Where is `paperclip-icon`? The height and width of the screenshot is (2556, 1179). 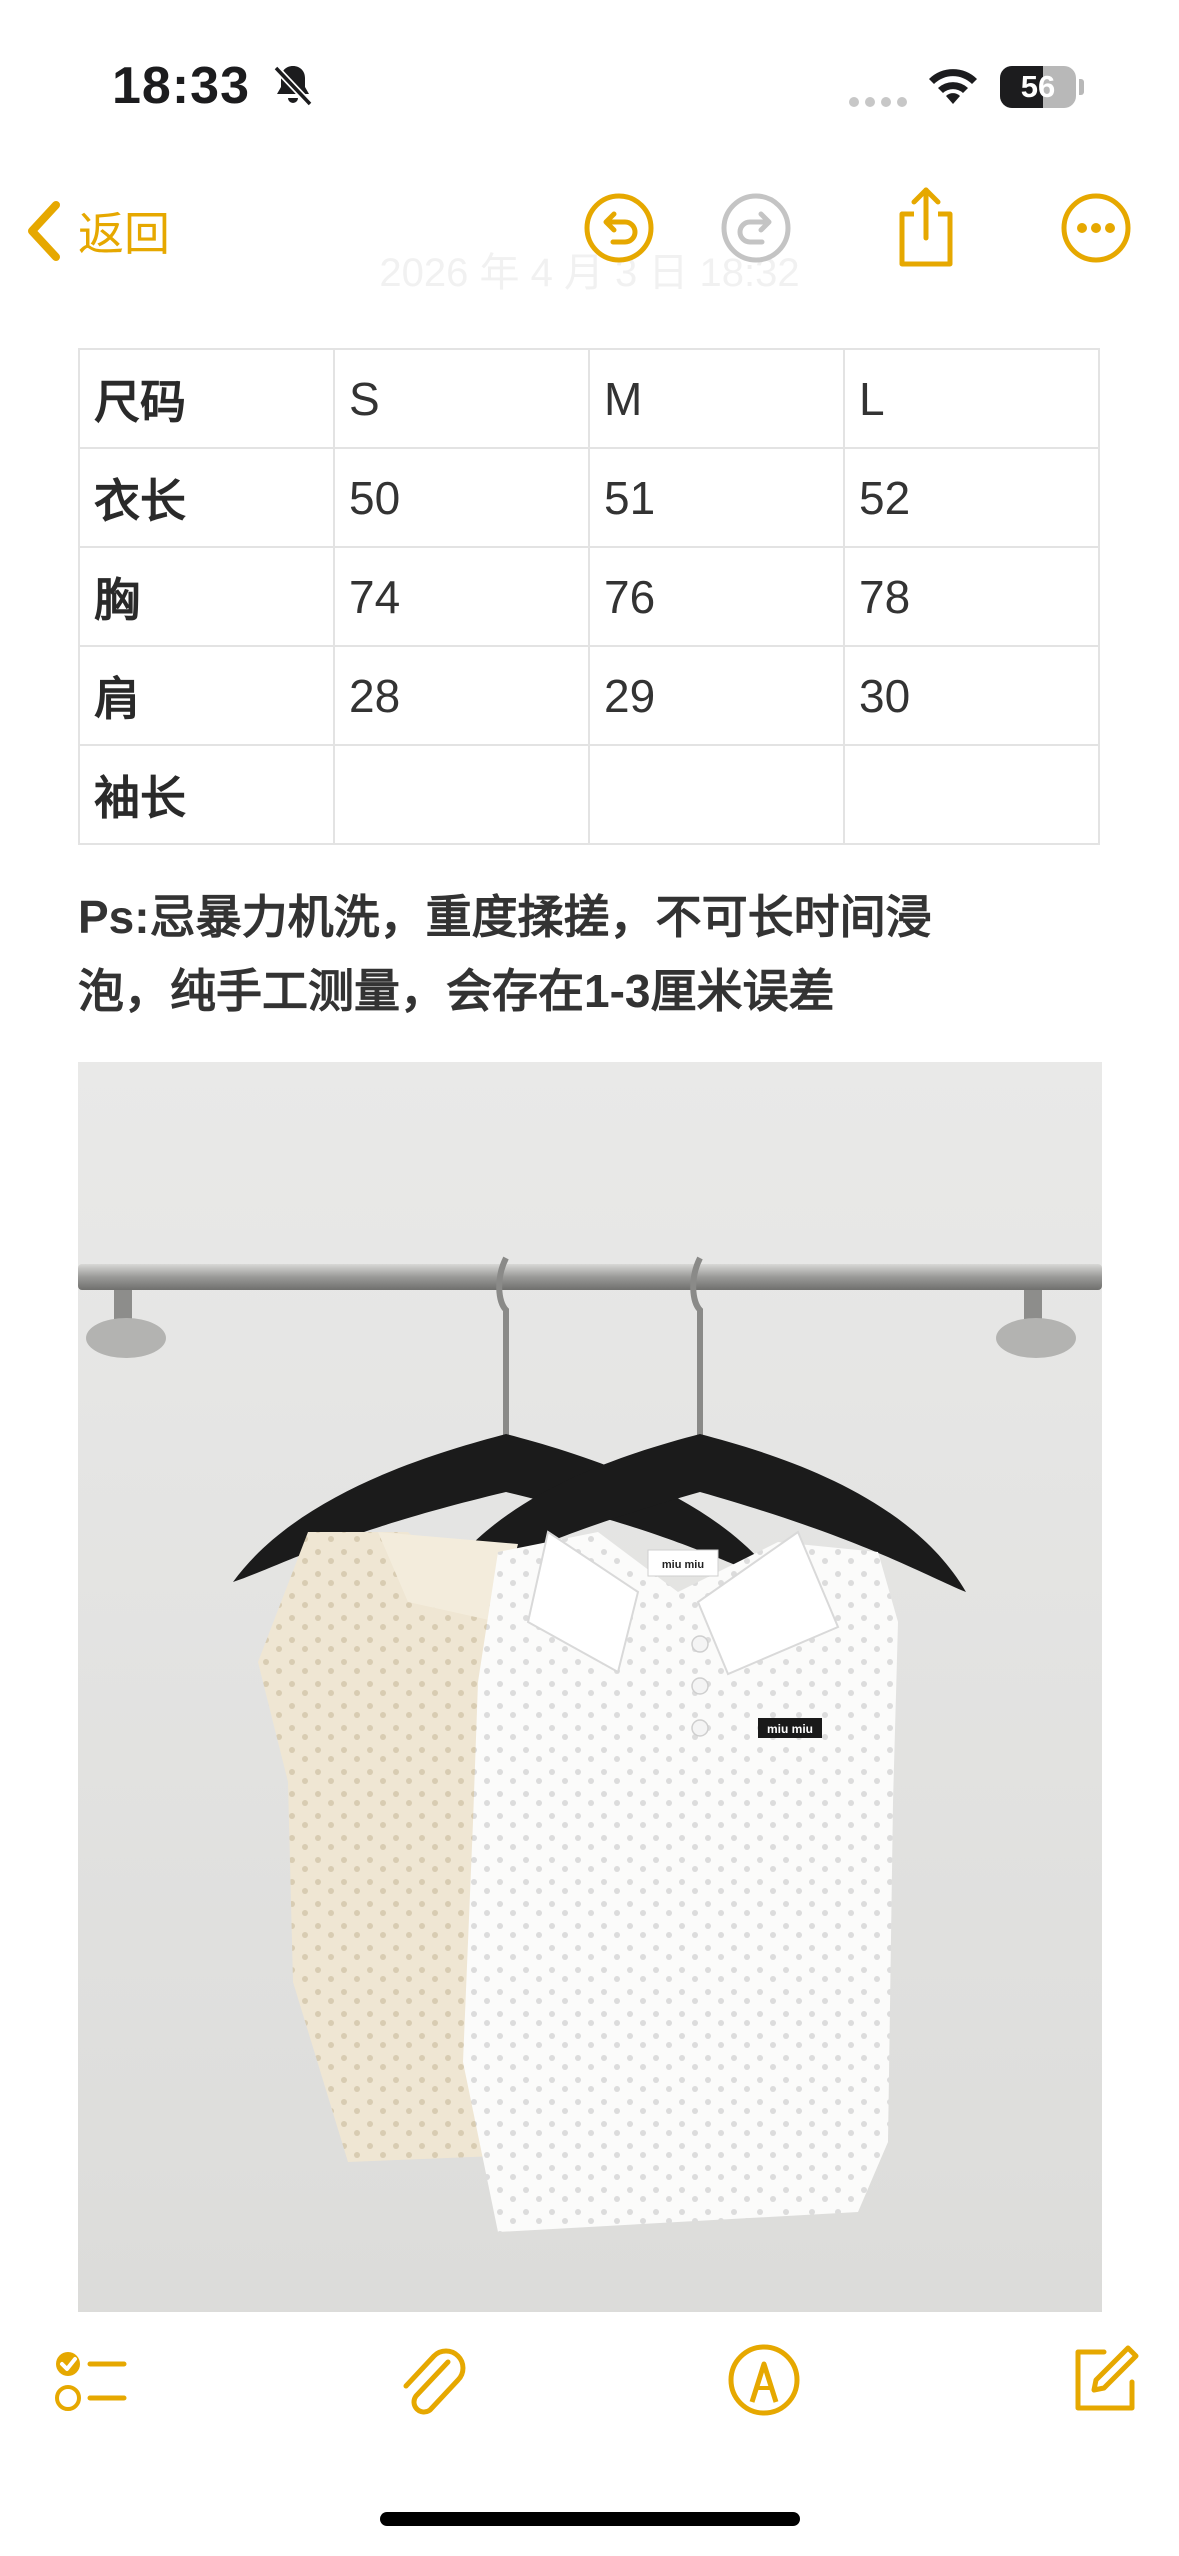
paperclip-icon is located at coordinates (430, 2380).